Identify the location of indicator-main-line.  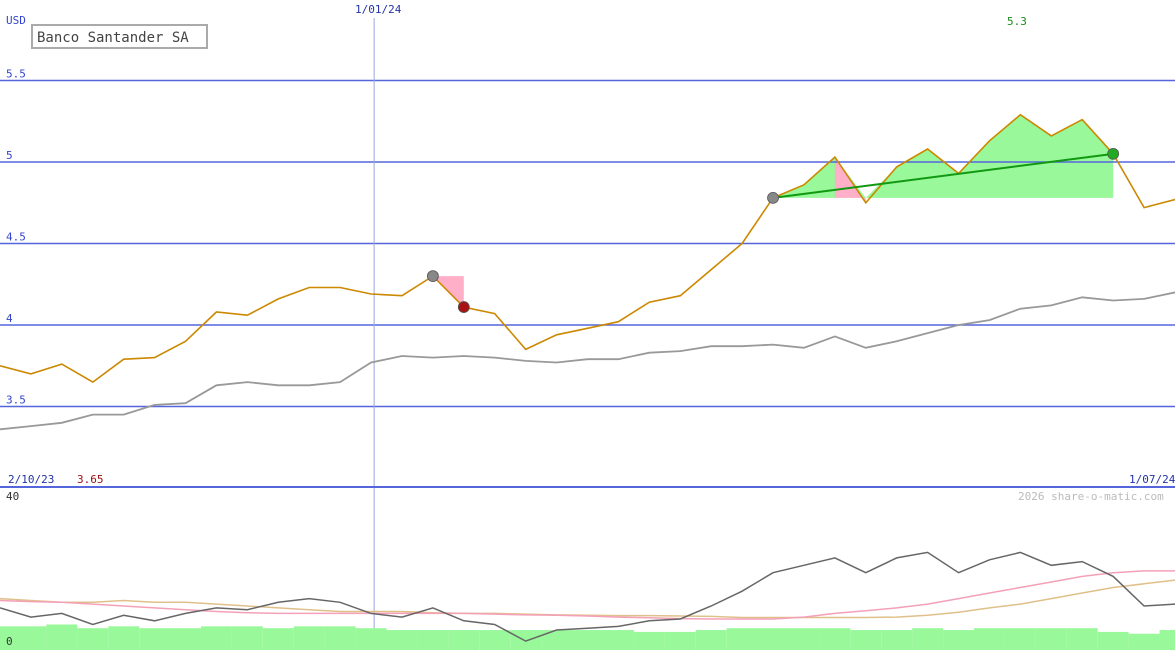
(587, 596).